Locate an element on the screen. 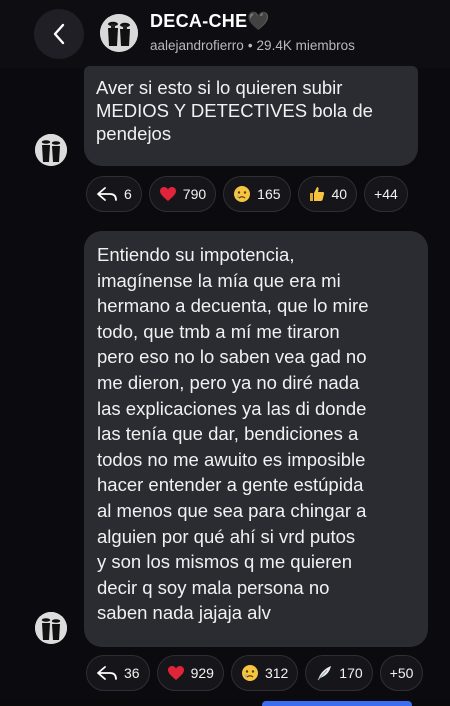 The width and height of the screenshot is (450, 706). reaction-count: 6 is located at coordinates (128, 194).